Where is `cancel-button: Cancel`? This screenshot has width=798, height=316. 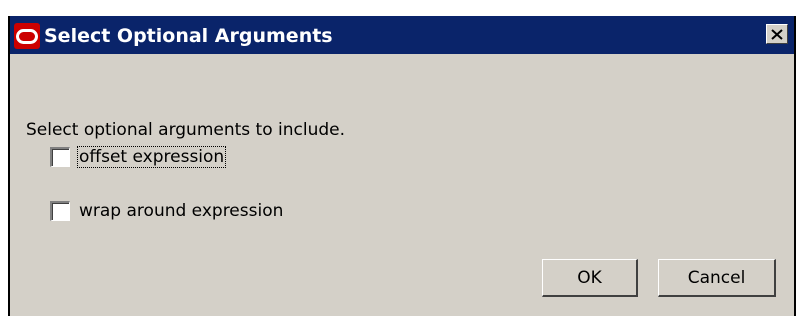
cancel-button: Cancel is located at coordinates (717, 278).